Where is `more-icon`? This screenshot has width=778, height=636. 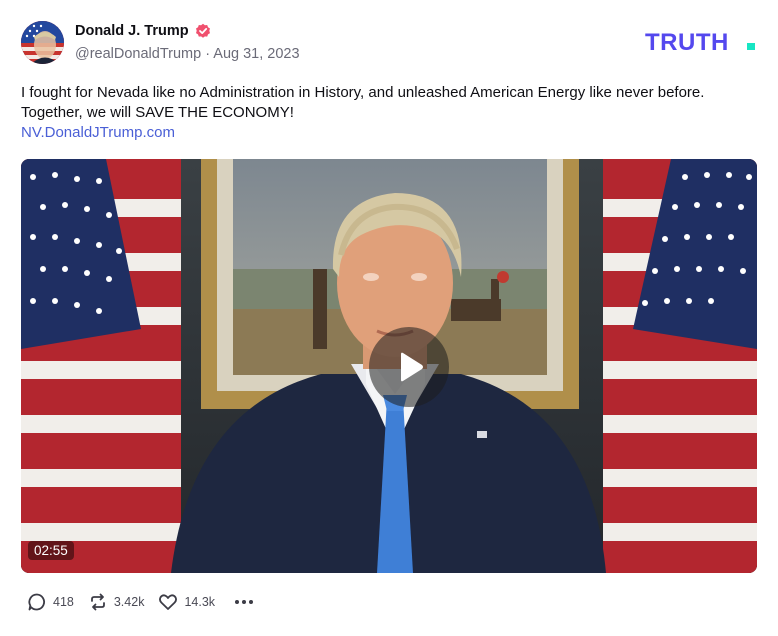 more-icon is located at coordinates (244, 602).